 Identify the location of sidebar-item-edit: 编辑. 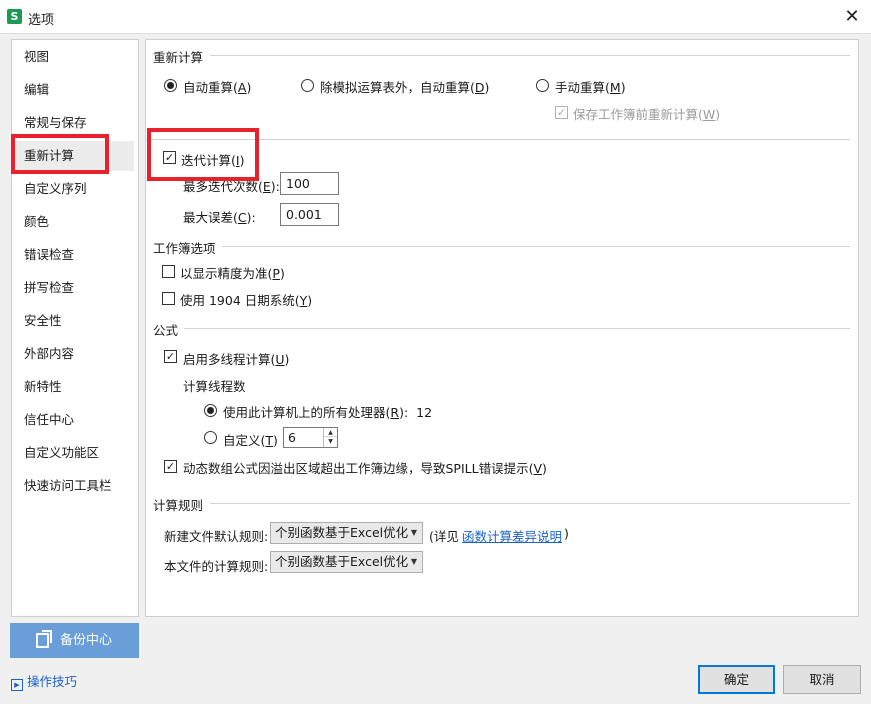
(73, 90).